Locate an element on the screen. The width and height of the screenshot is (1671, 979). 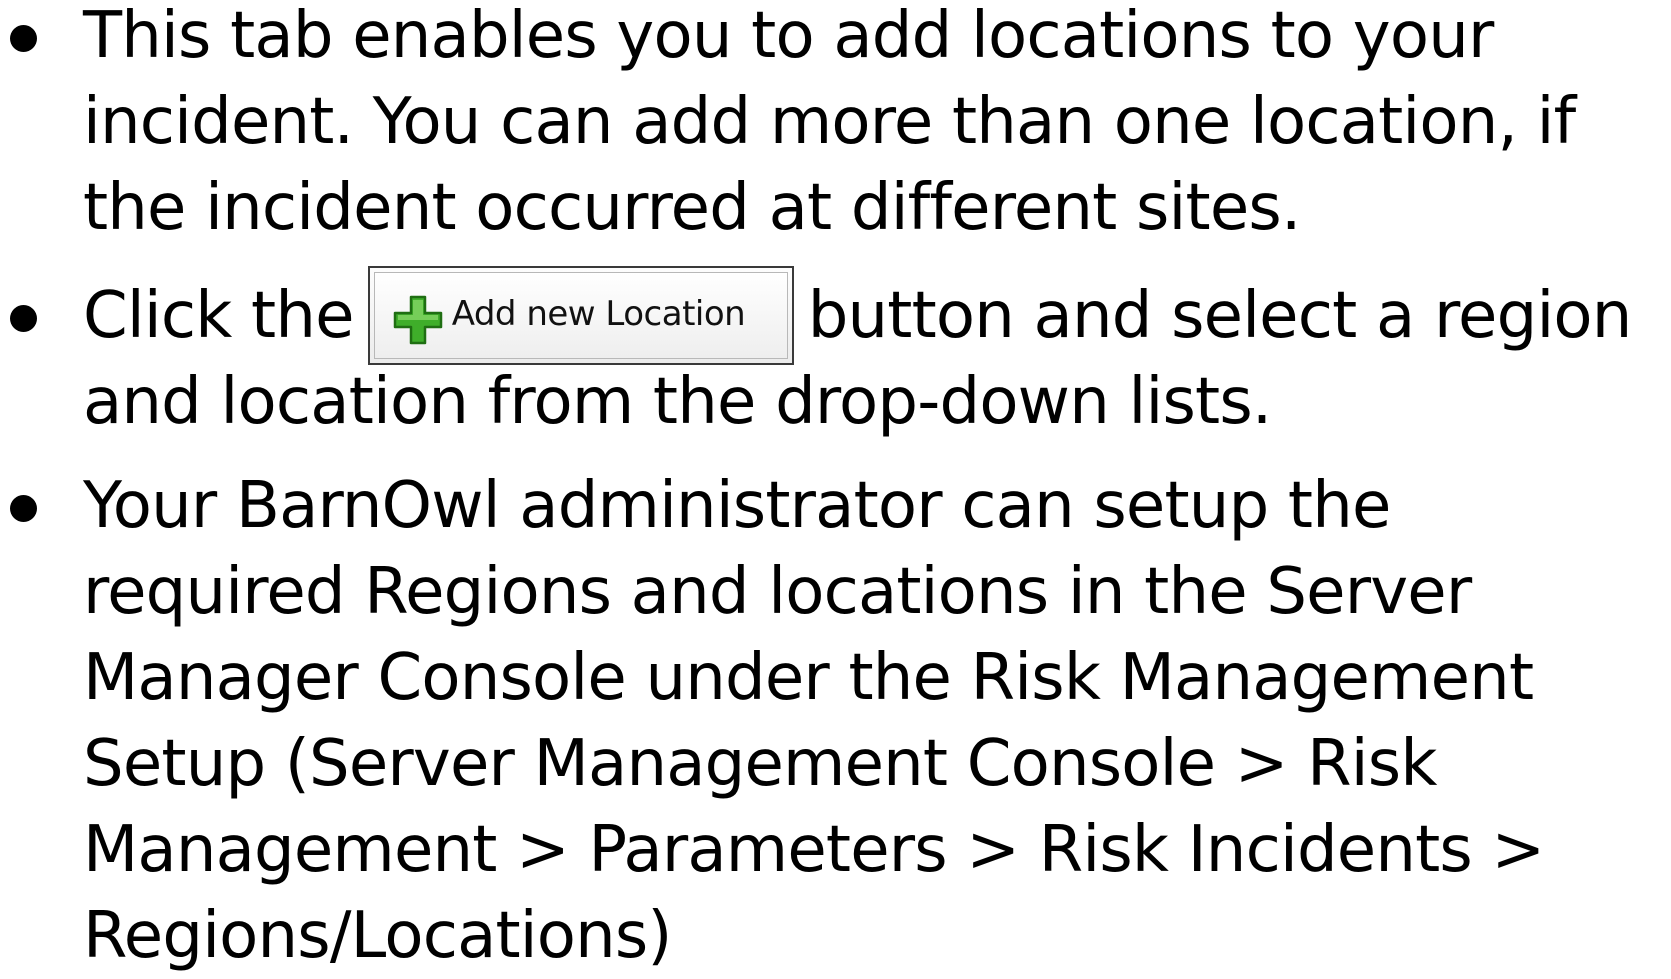
button-label: Add new Location is located at coordinates (598, 314).